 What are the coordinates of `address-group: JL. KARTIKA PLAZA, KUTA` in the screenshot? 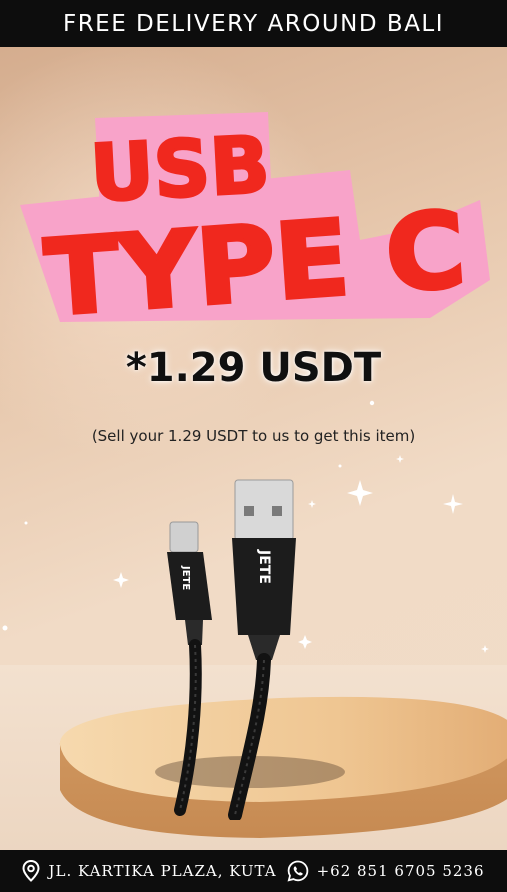 It's located at (149, 871).